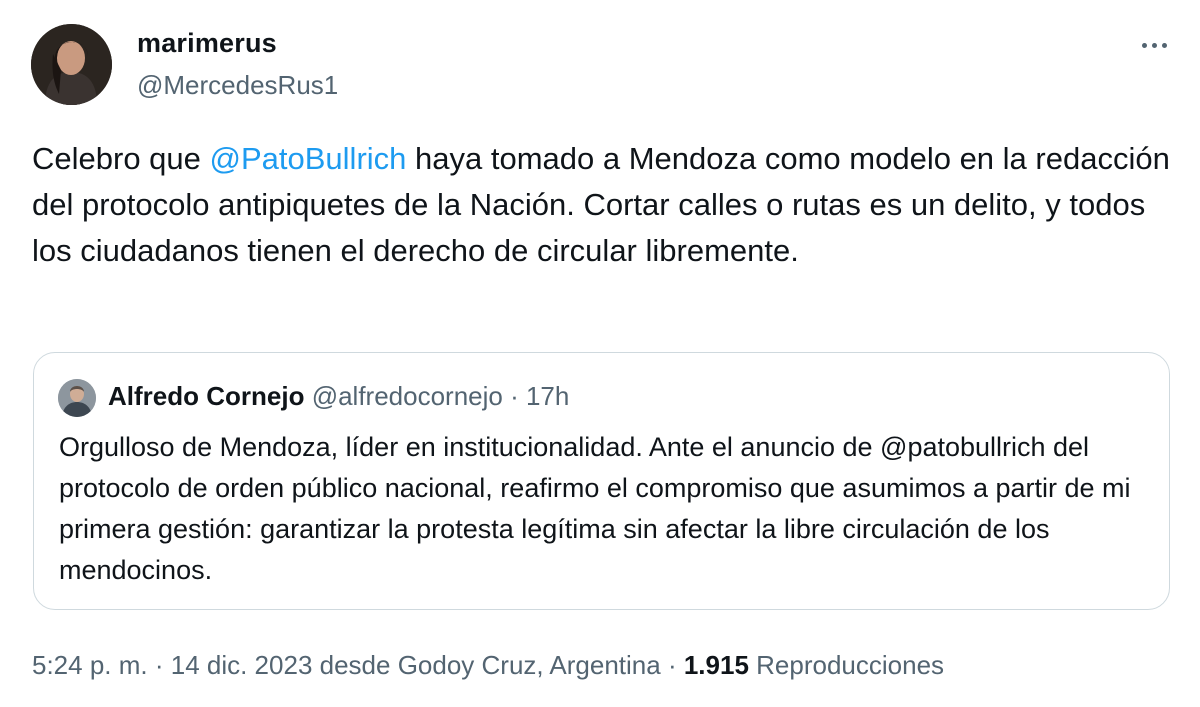  What do you see at coordinates (121, 158) in the screenshot?
I see `tweet-text-start: Celebro que` at bounding box center [121, 158].